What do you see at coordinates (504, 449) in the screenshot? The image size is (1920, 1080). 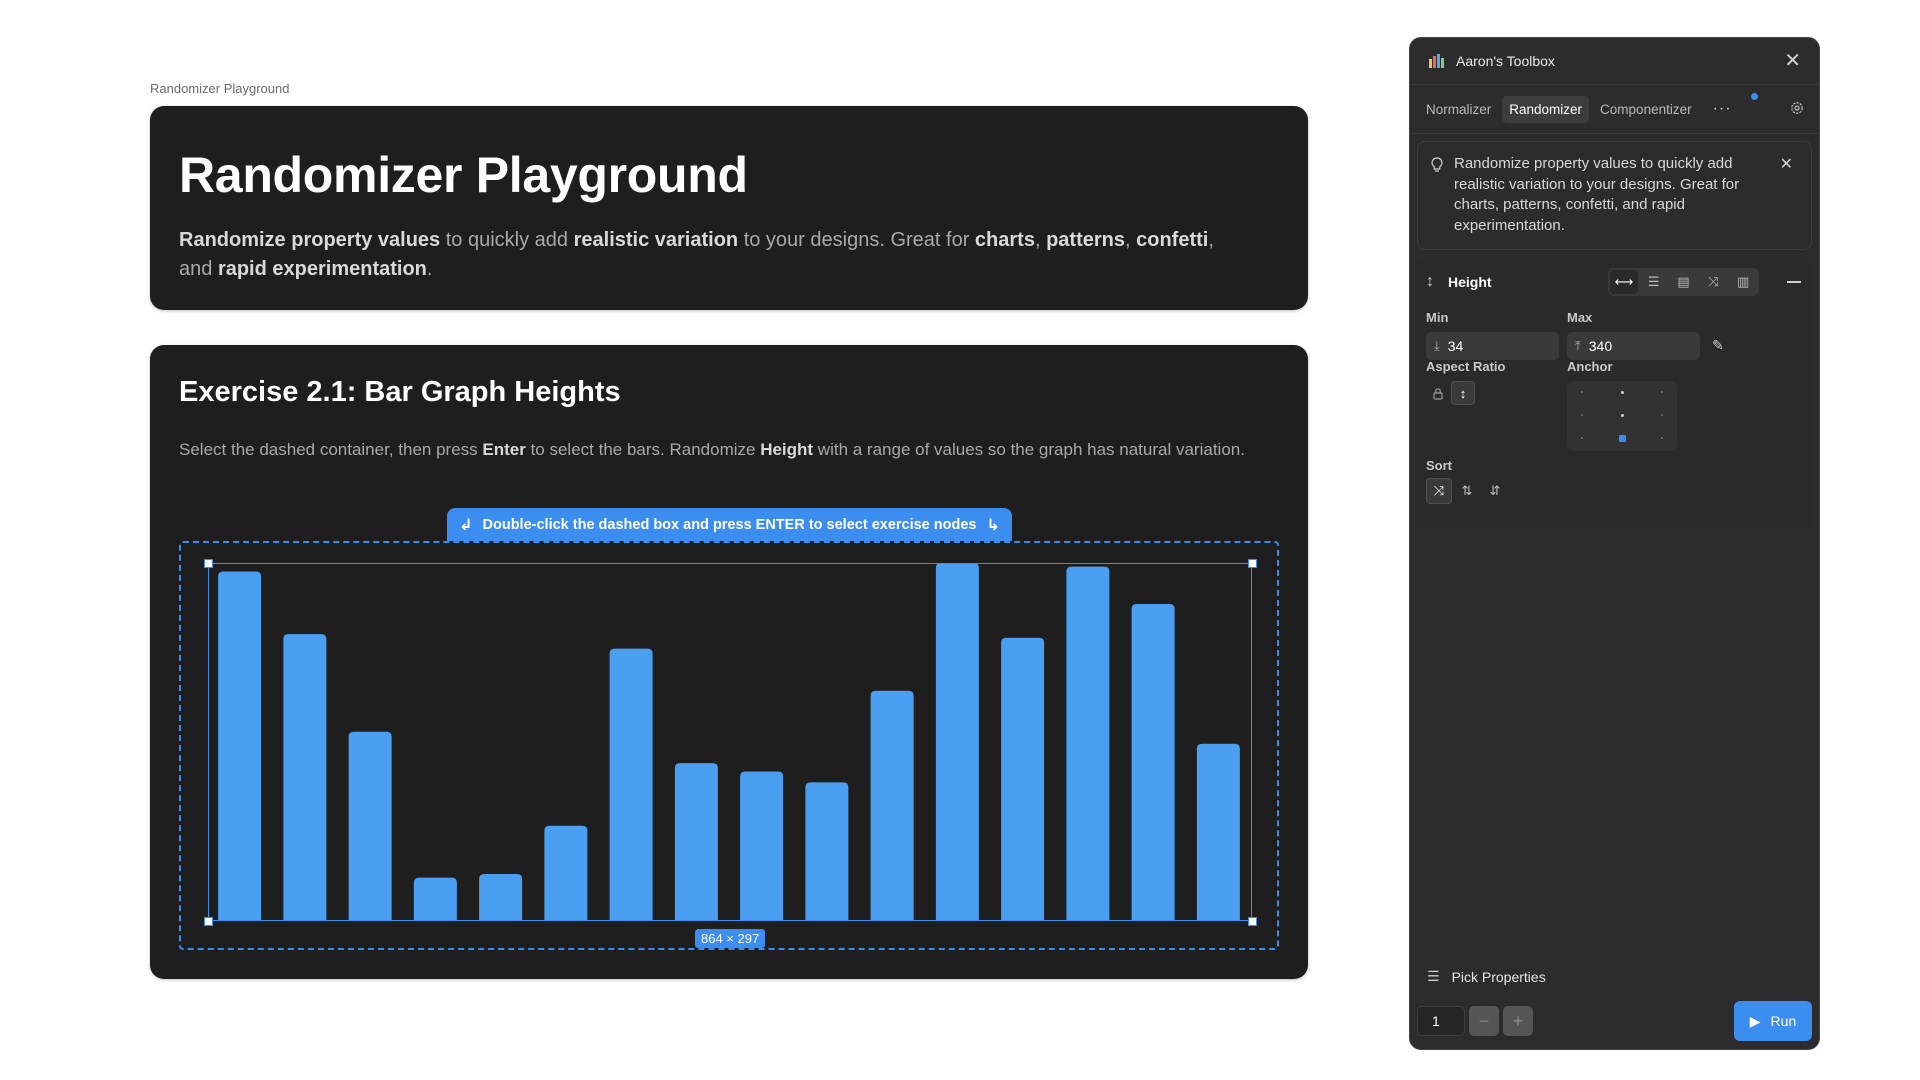 I see `text-segment: Enter` at bounding box center [504, 449].